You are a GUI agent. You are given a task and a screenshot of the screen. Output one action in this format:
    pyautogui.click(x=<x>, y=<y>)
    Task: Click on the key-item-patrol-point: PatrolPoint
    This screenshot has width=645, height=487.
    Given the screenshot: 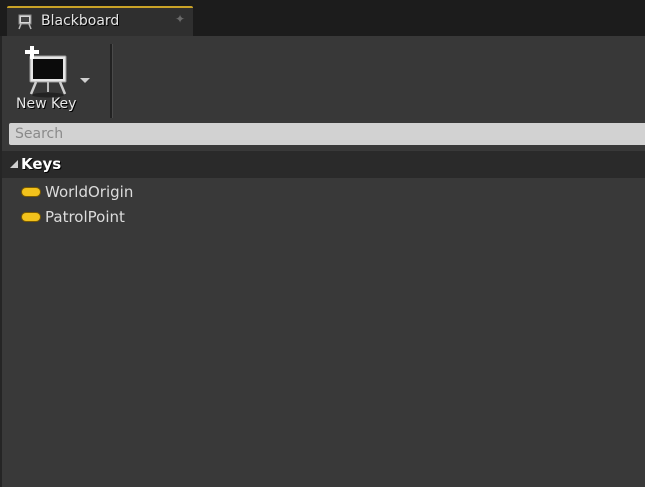 What is the action you would take?
    pyautogui.click(x=322, y=217)
    